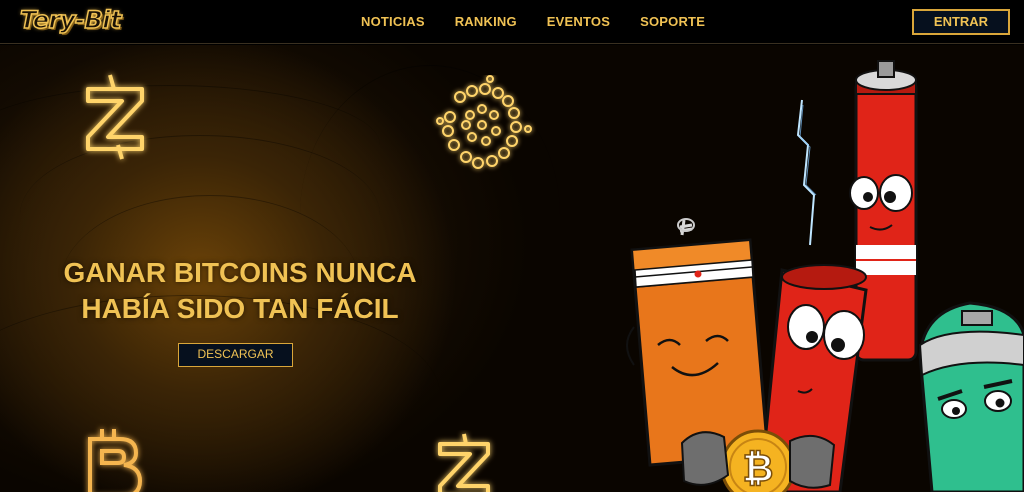 Image resolution: width=1024 pixels, height=492 pixels. Describe the element at coordinates (70, 20) in the screenshot. I see `site-logo: Tery-Bit` at that location.